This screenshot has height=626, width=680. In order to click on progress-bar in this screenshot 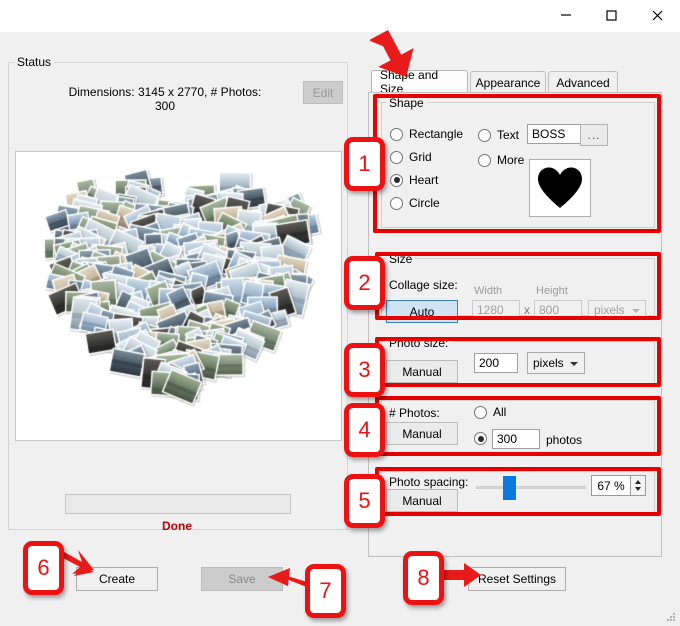, I will do `click(178, 504)`.